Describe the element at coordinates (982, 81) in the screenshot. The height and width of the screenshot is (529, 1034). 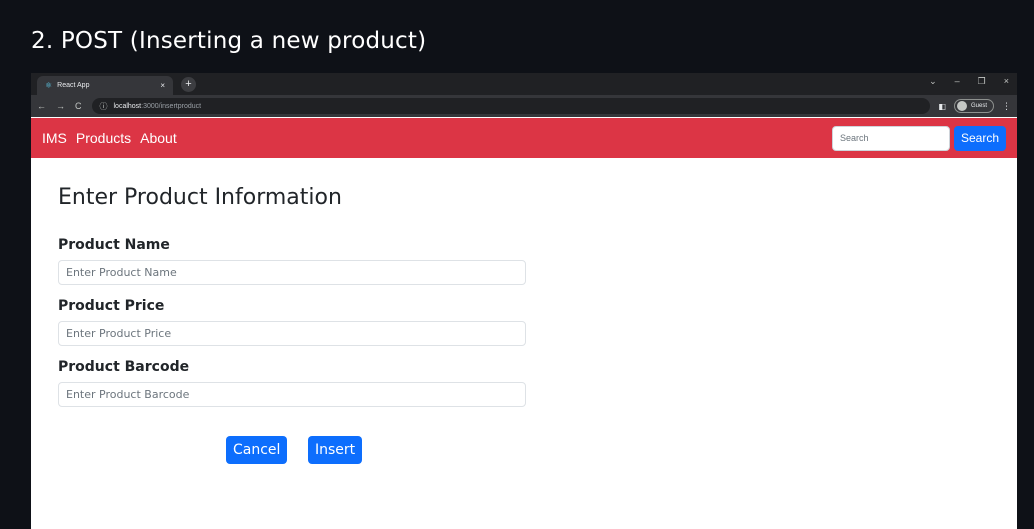
I see `restore-icon: ❐` at that location.